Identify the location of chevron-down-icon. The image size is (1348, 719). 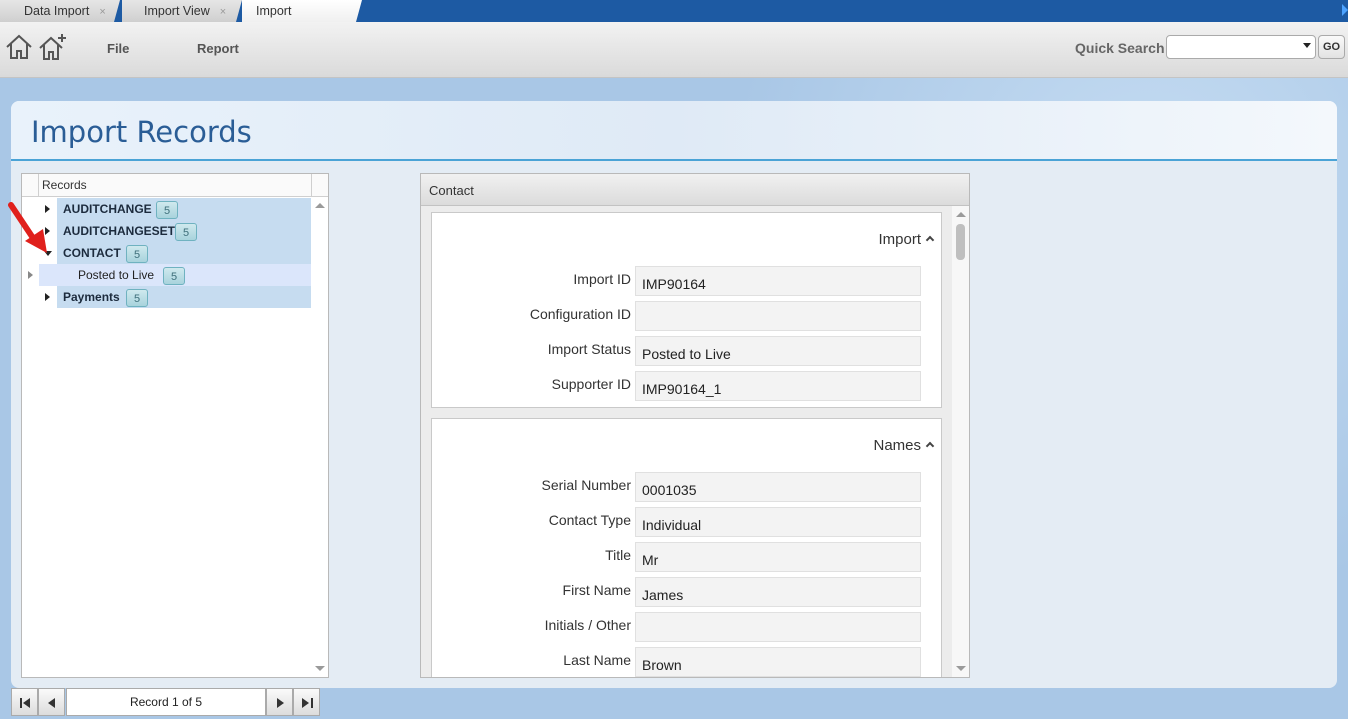
(1307, 45).